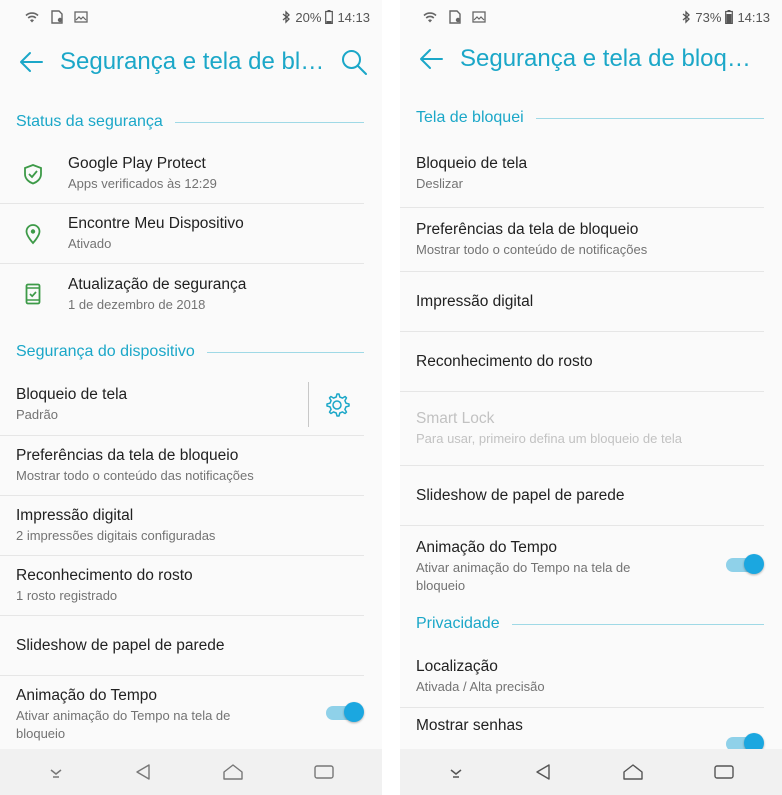 This screenshot has width=782, height=795. I want to click on item-title: Smart Lock, so click(455, 418).